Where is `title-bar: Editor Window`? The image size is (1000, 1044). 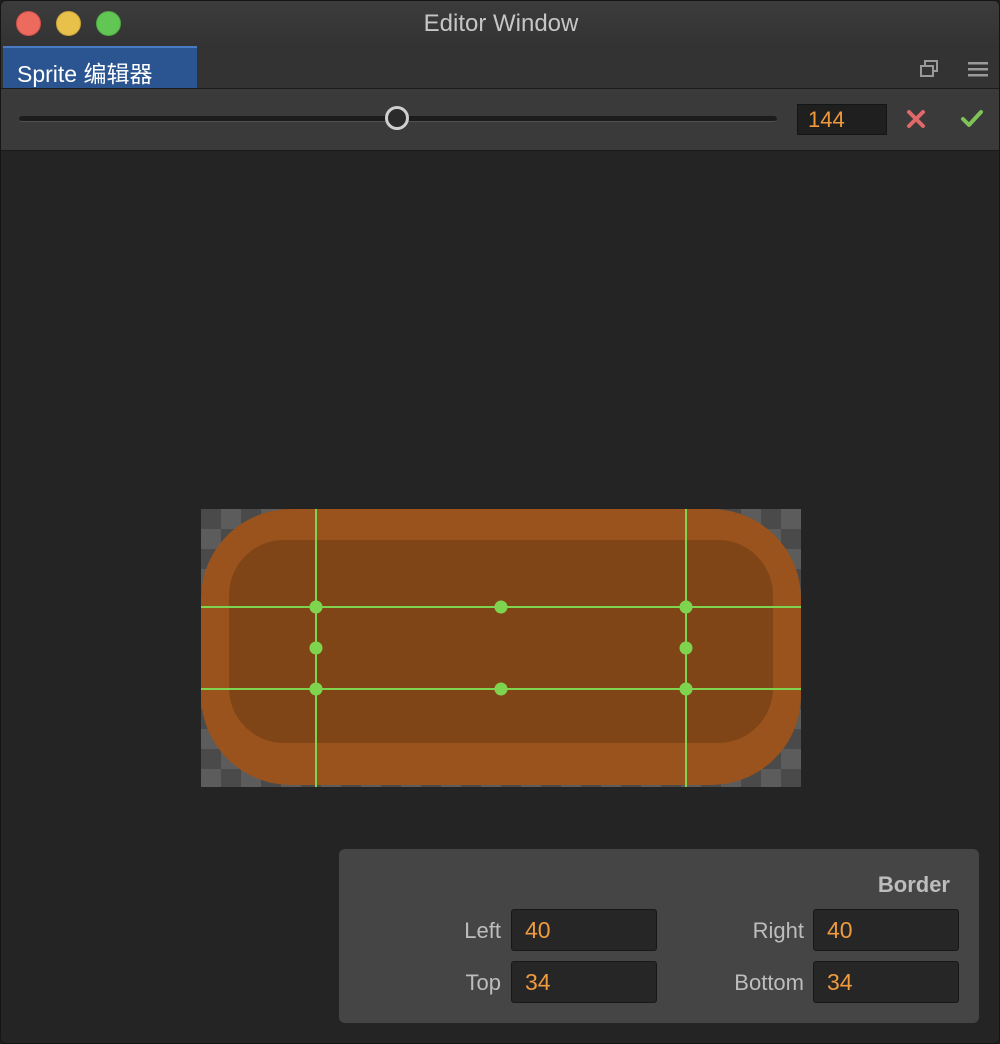
title-bar: Editor Window is located at coordinates (500, 23).